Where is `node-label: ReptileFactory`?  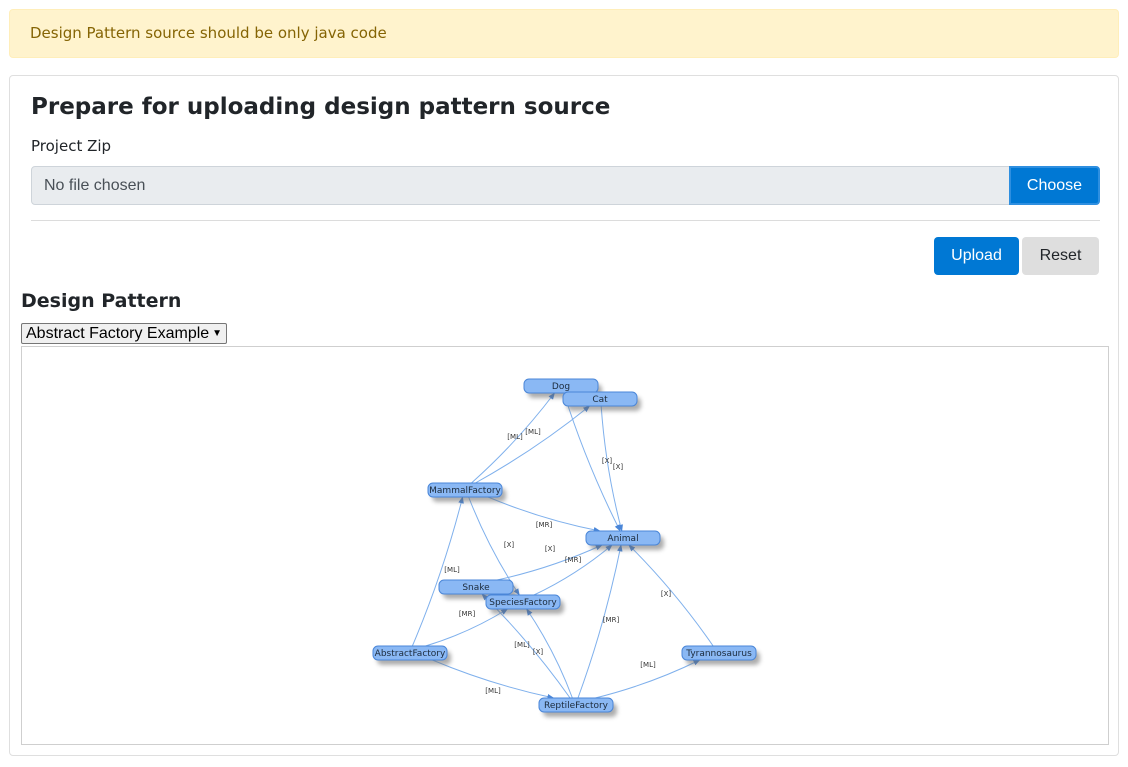
node-label: ReptileFactory is located at coordinates (576, 706).